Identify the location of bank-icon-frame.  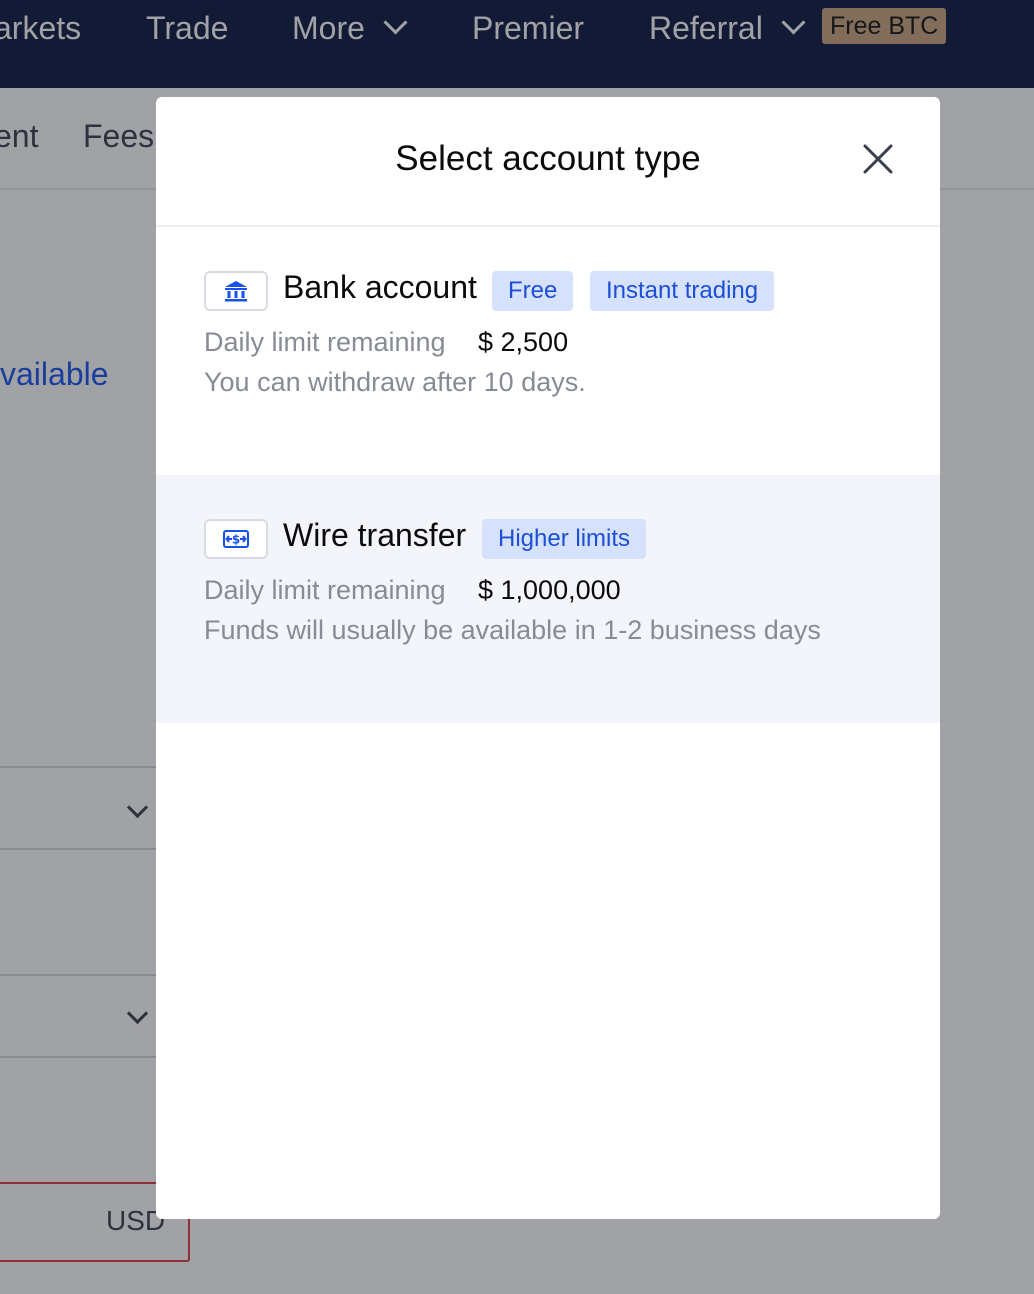
(236, 291).